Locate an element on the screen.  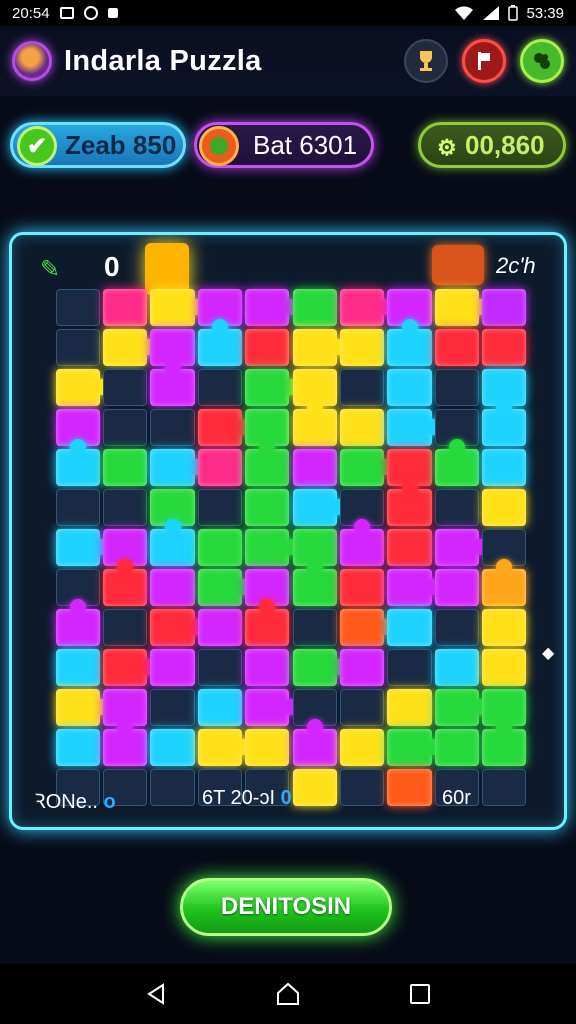
status-bar: 20:54 53:39 is located at coordinates (288, 13).